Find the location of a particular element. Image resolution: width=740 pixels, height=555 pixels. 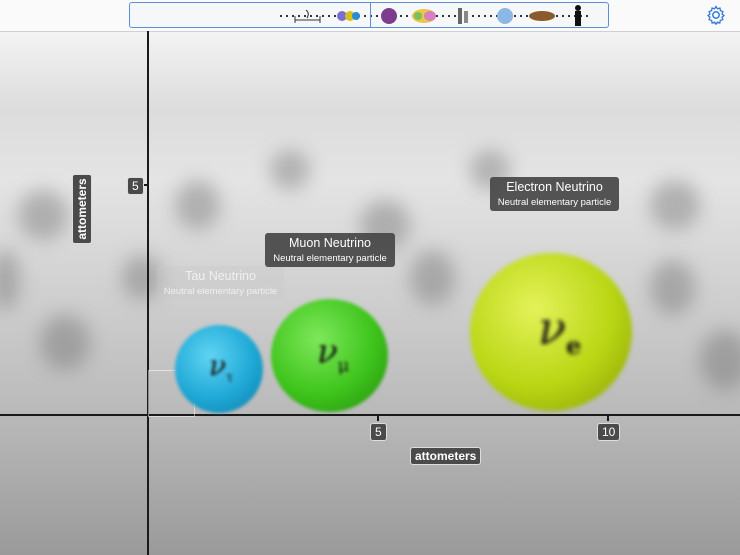

globe-cell-icon is located at coordinates (505, 16).